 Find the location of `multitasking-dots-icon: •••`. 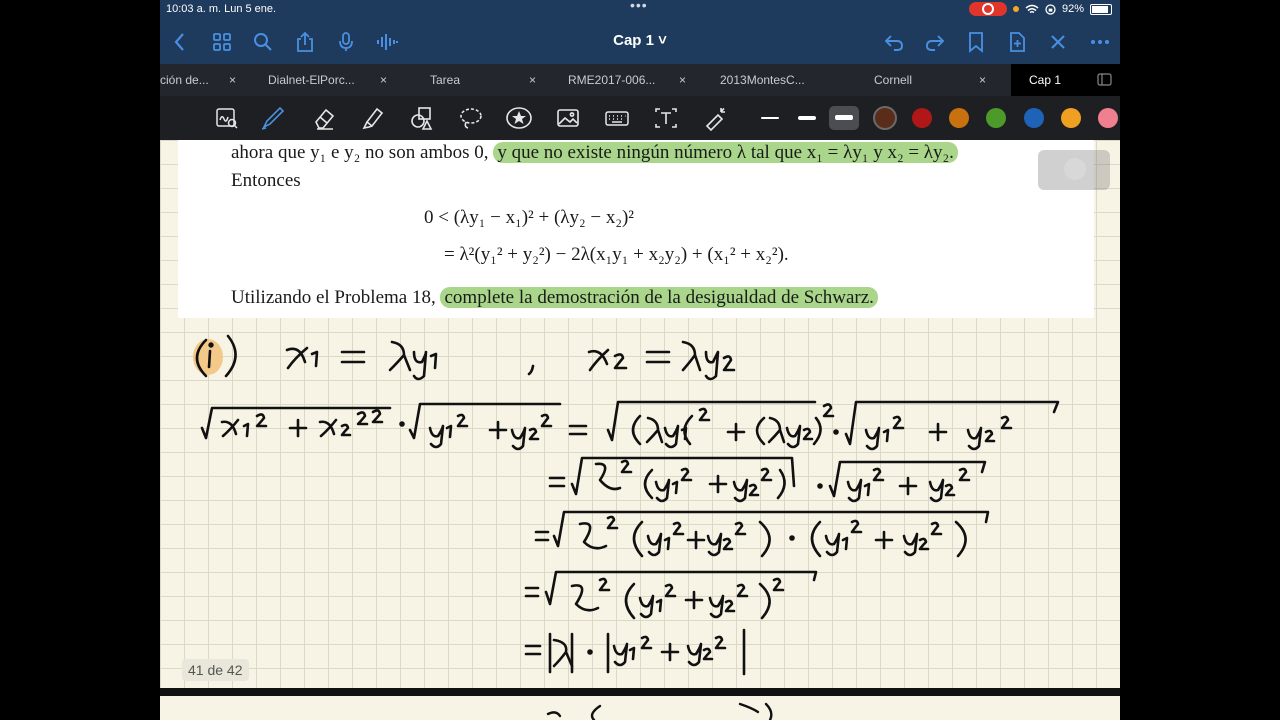

multitasking-dots-icon: ••• is located at coordinates (639, 6).